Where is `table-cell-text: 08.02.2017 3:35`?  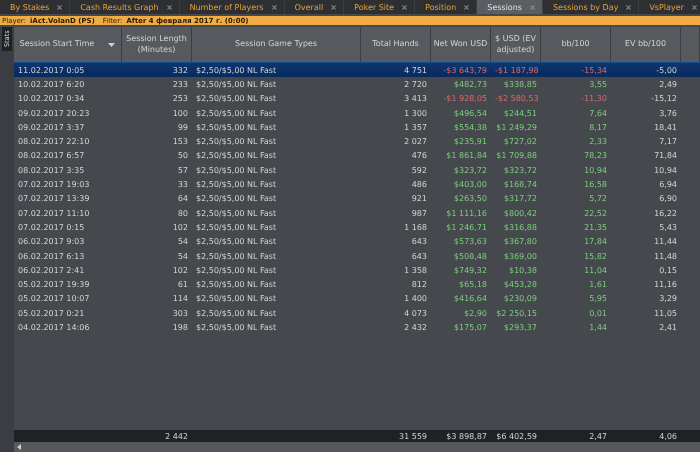 table-cell-text: 08.02.2017 3:35 is located at coordinates (51, 170).